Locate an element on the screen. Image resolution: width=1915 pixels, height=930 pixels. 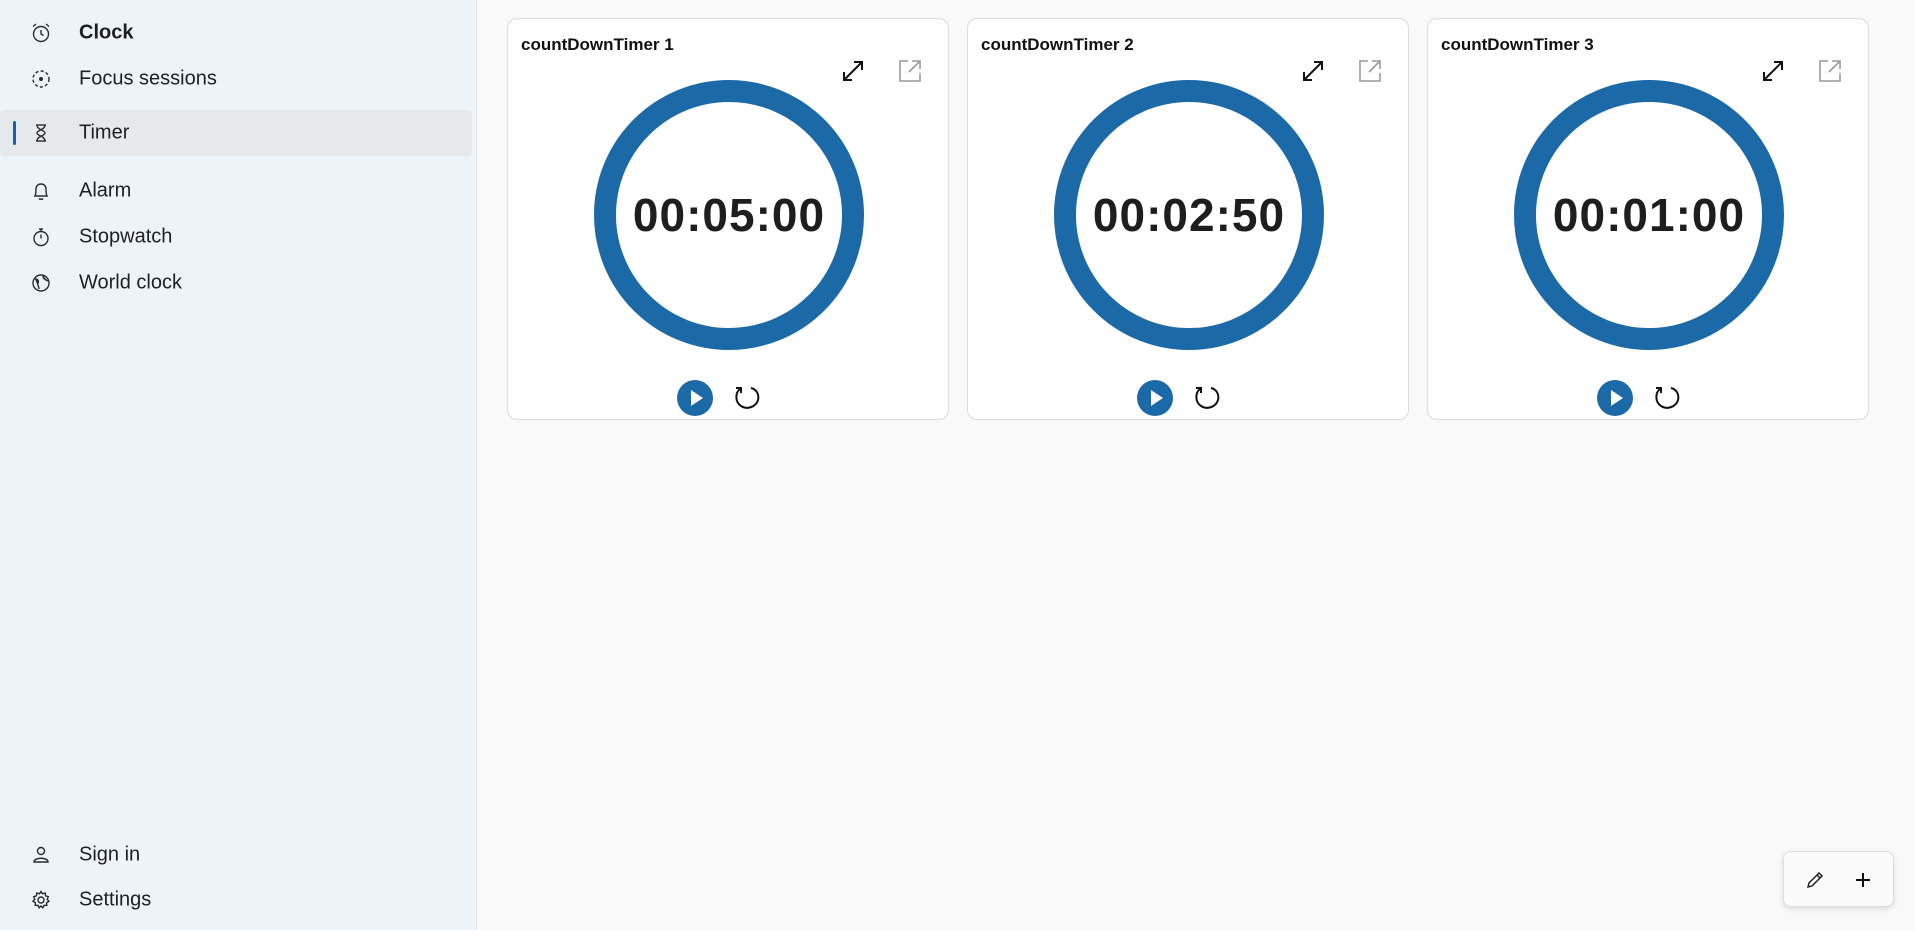
sidebar-item-settings: Settings is located at coordinates (236, 900).